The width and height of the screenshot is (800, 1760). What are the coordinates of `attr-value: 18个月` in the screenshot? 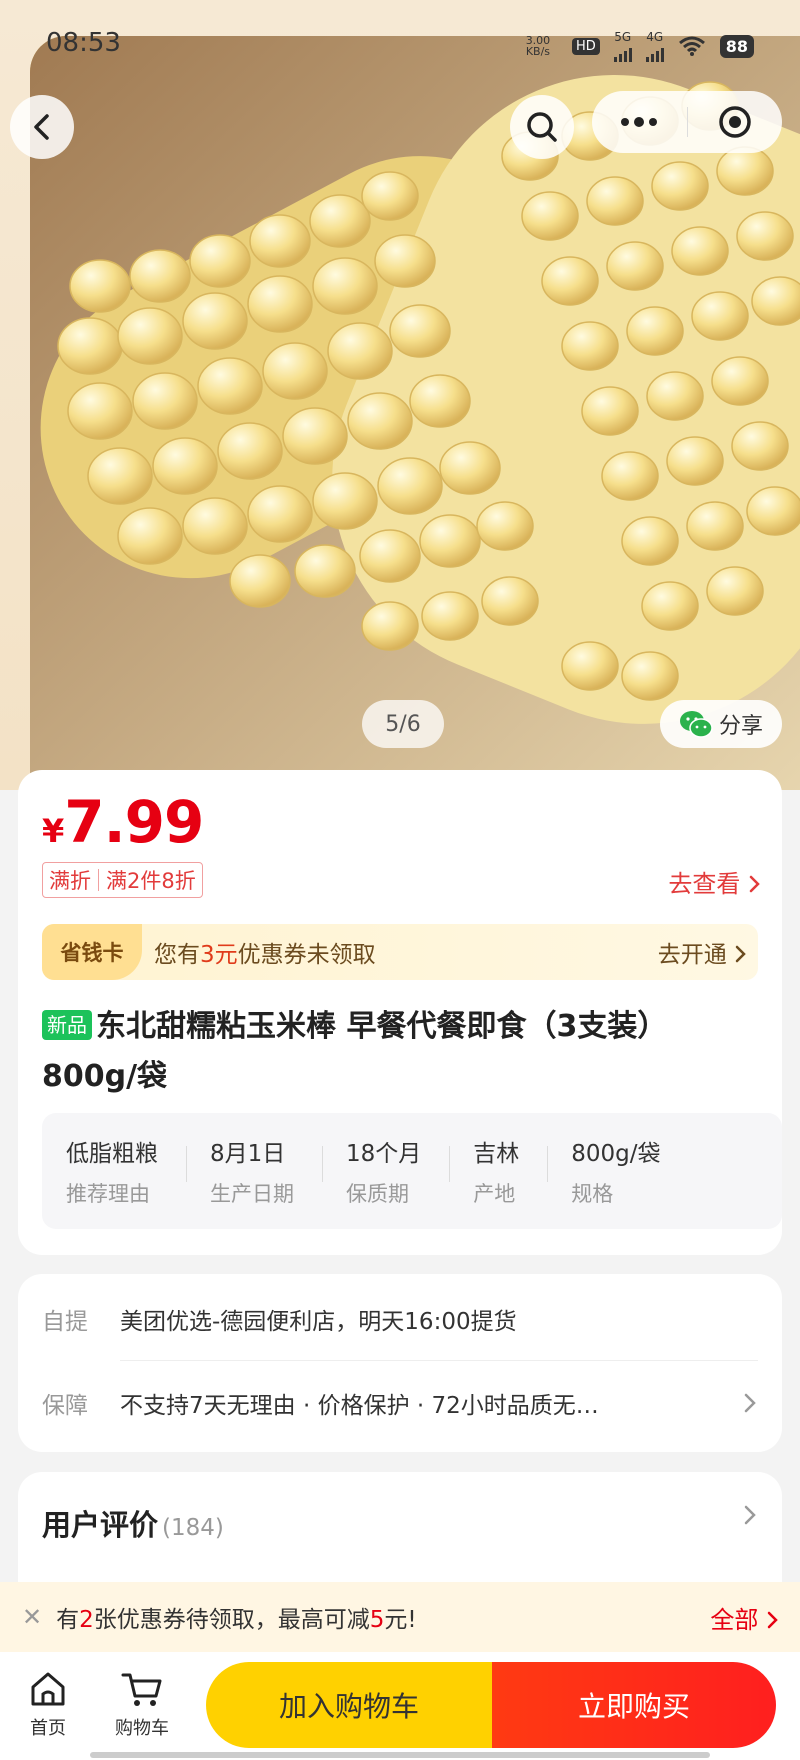 It's located at (384, 1154).